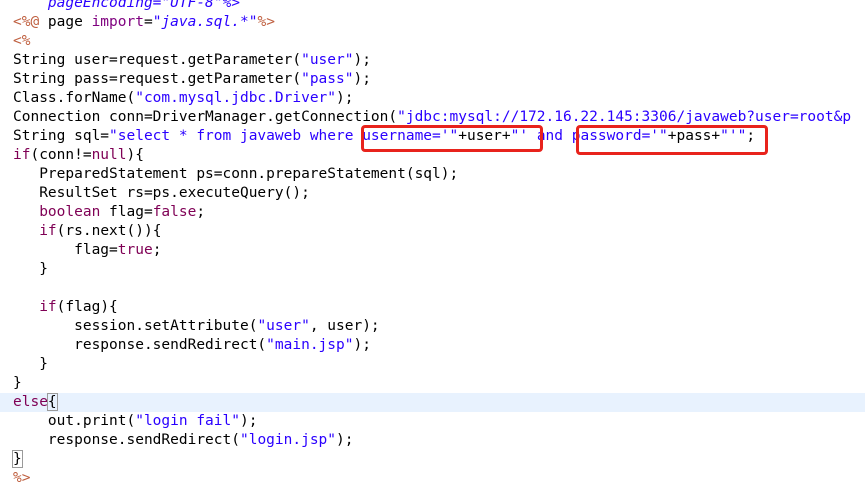 This screenshot has width=865, height=491. What do you see at coordinates (288, 440) in the screenshot?
I see `code-token: "login.jsp"` at bounding box center [288, 440].